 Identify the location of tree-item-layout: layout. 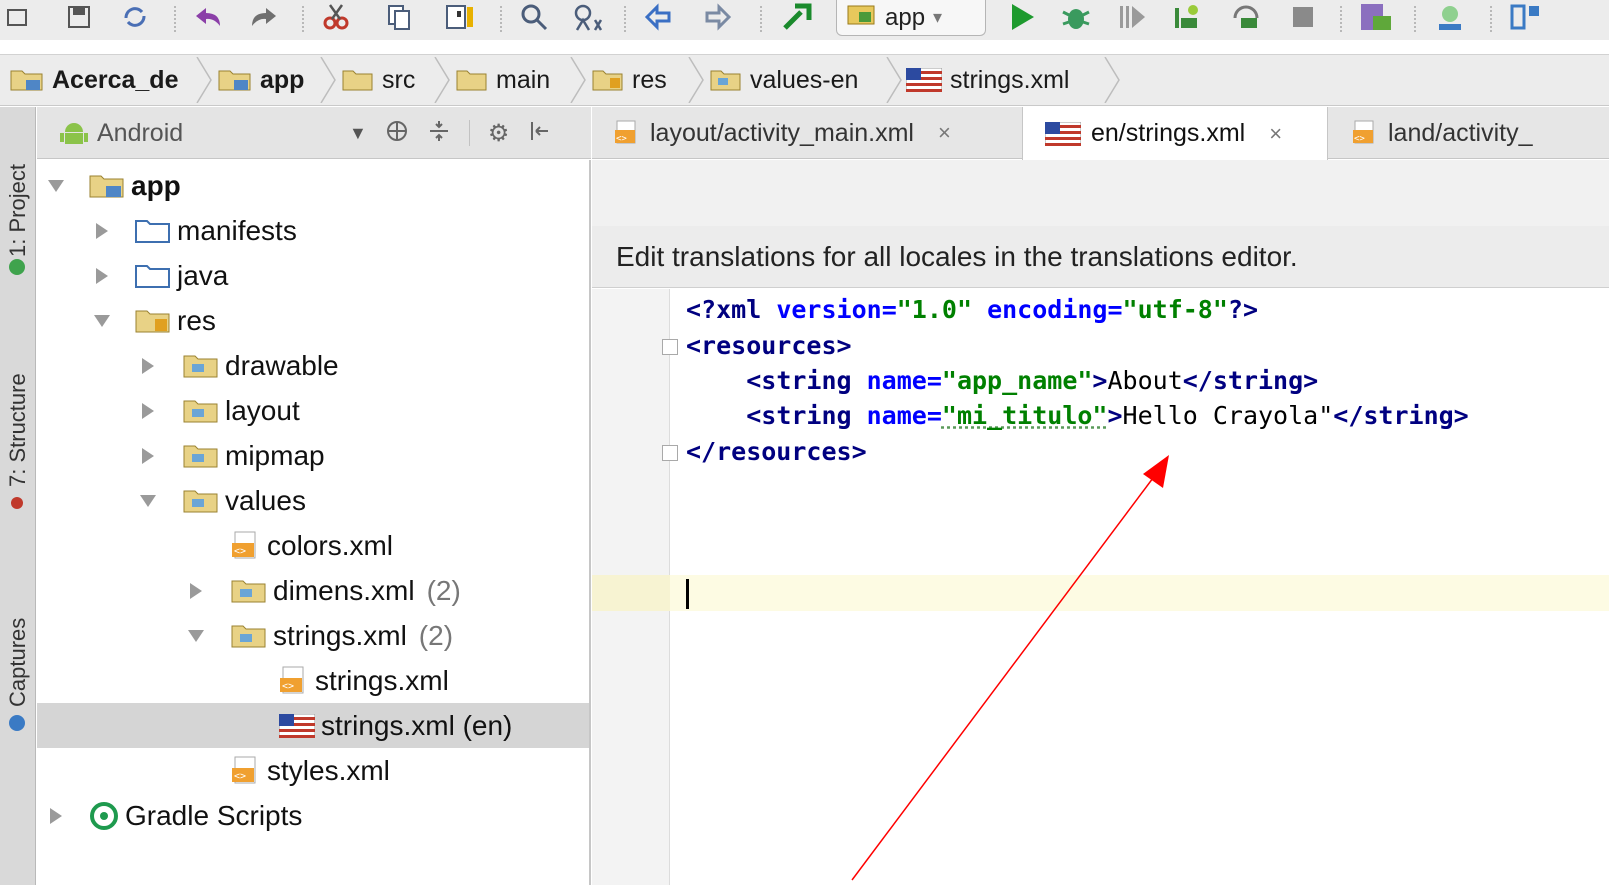
(313, 410).